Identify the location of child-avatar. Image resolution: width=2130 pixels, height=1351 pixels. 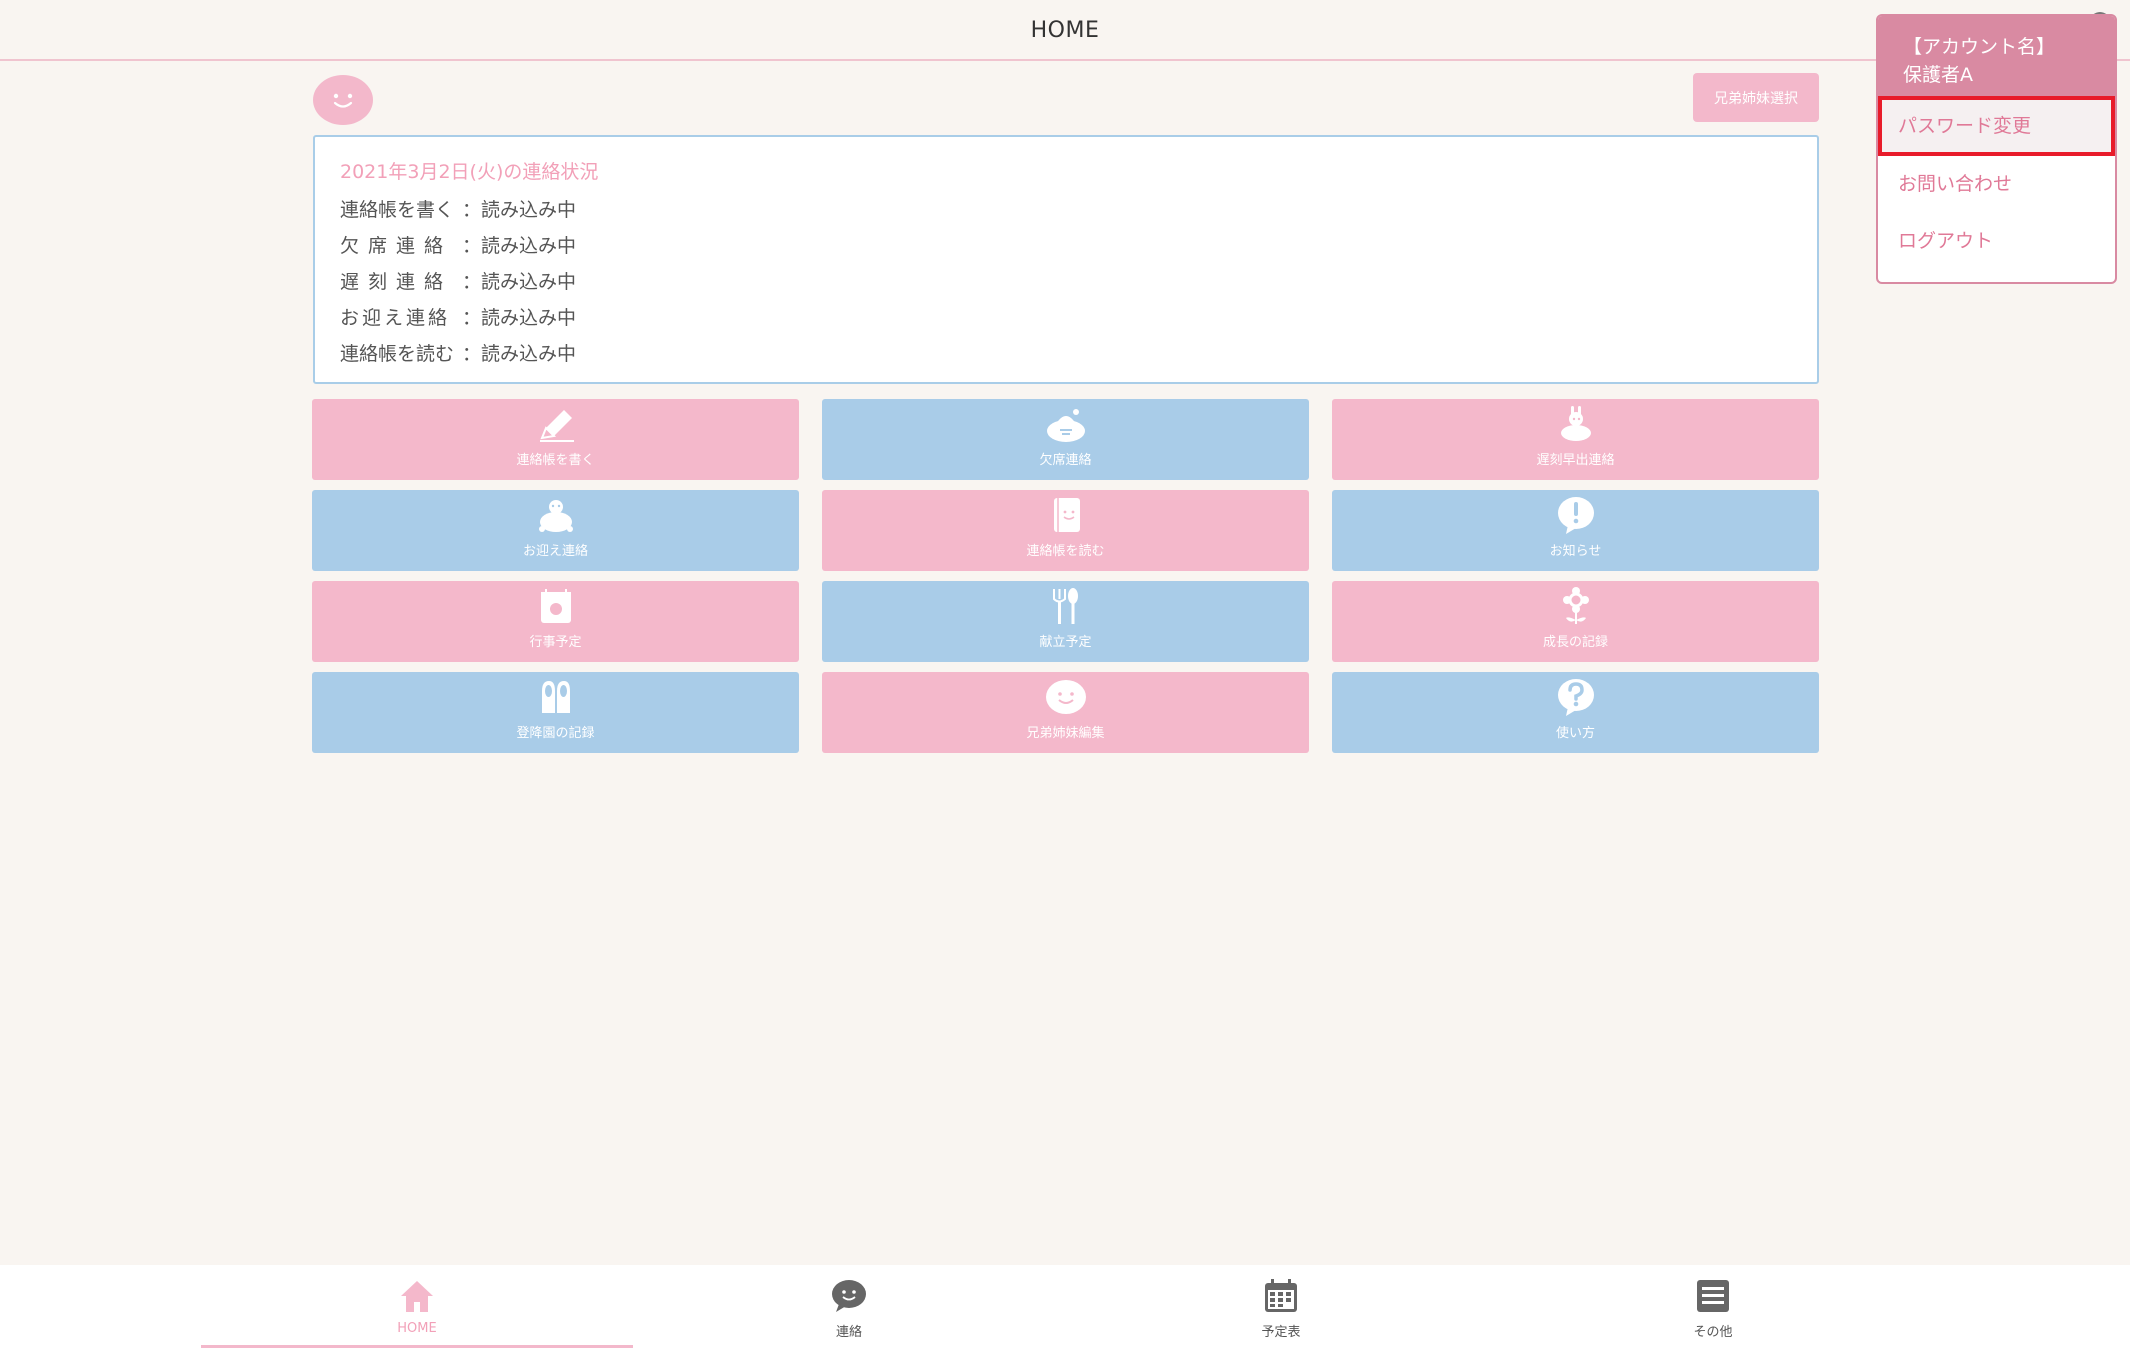
(343, 100).